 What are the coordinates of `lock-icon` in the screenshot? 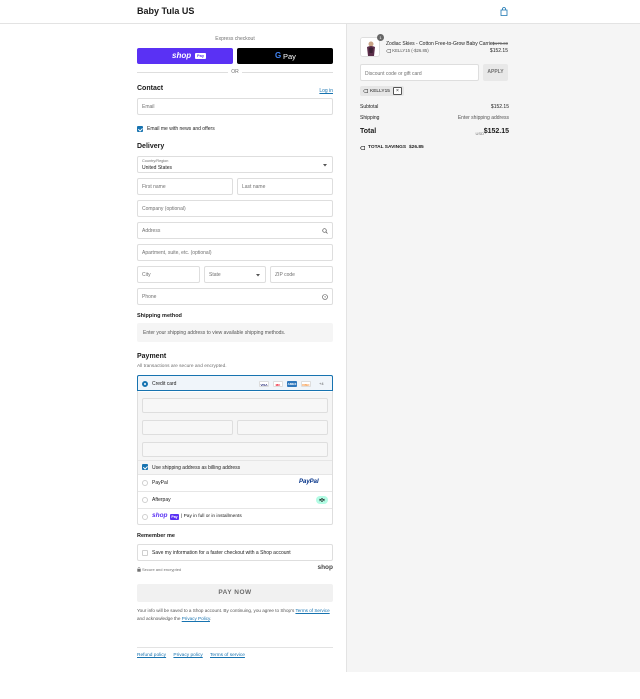 It's located at (139, 569).